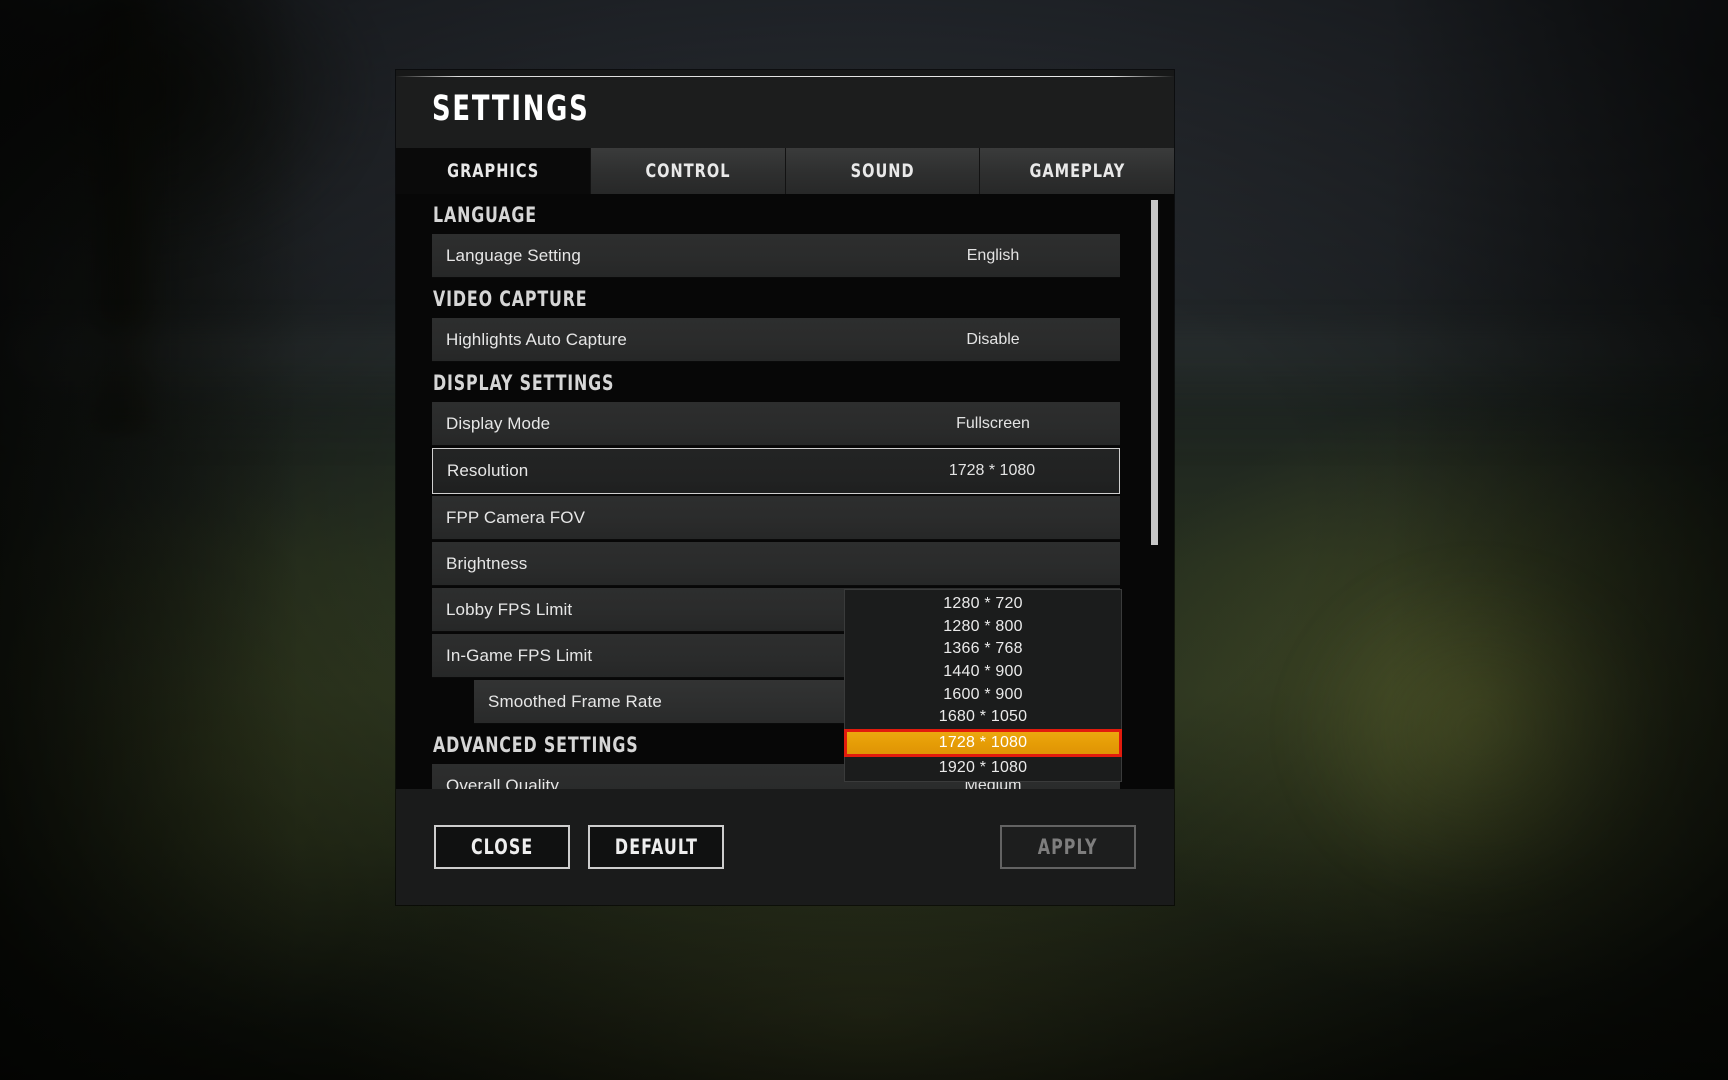 This screenshot has height=1080, width=1728. What do you see at coordinates (983, 694) in the screenshot?
I see `dropdown-option-1600x900: 1600 * 900` at bounding box center [983, 694].